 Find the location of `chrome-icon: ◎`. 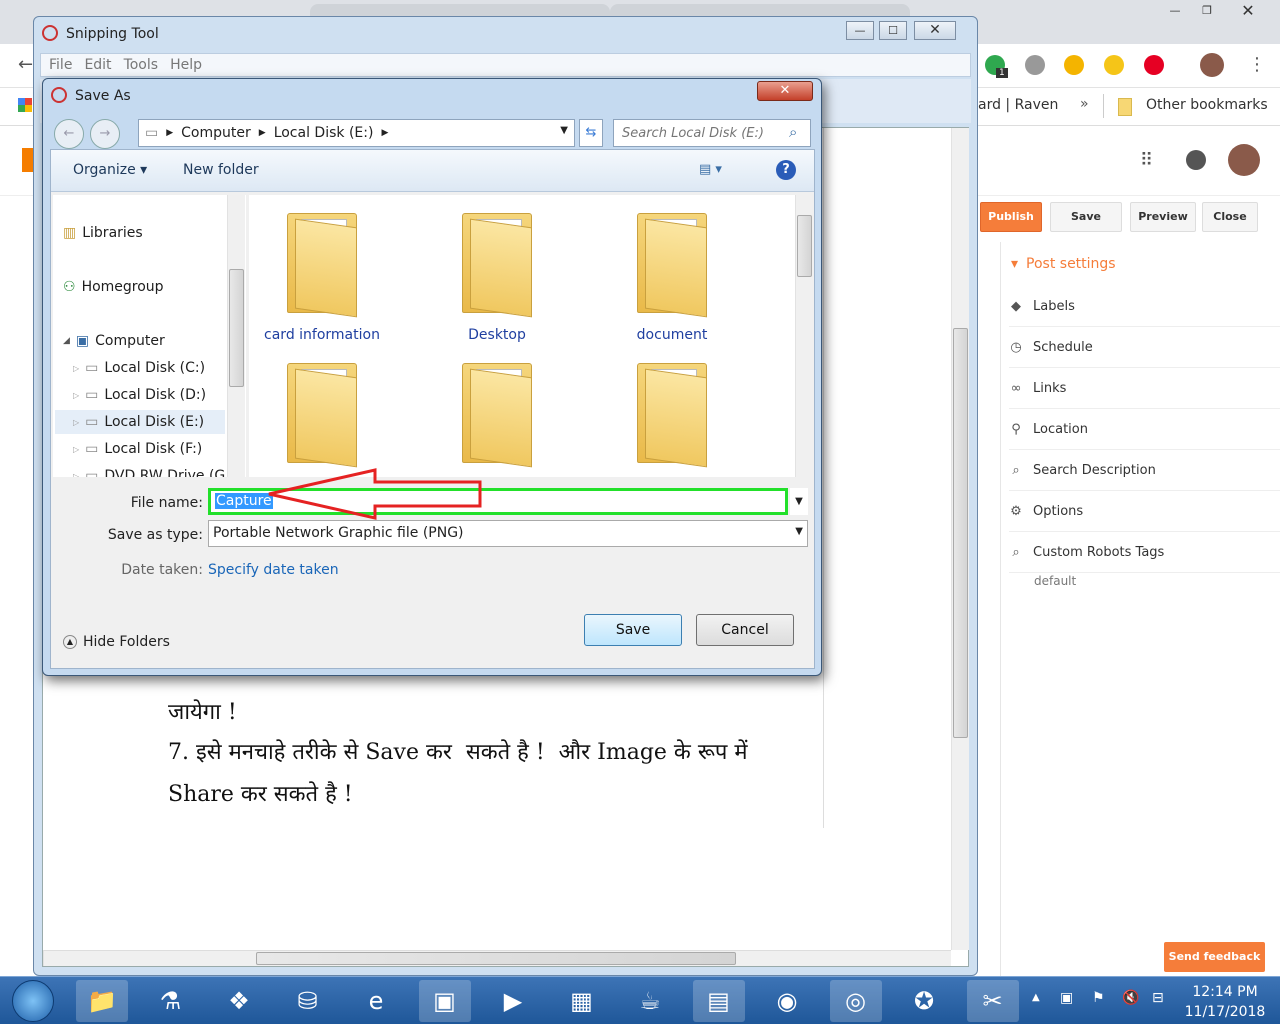

chrome-icon: ◎ is located at coordinates (855, 1001).